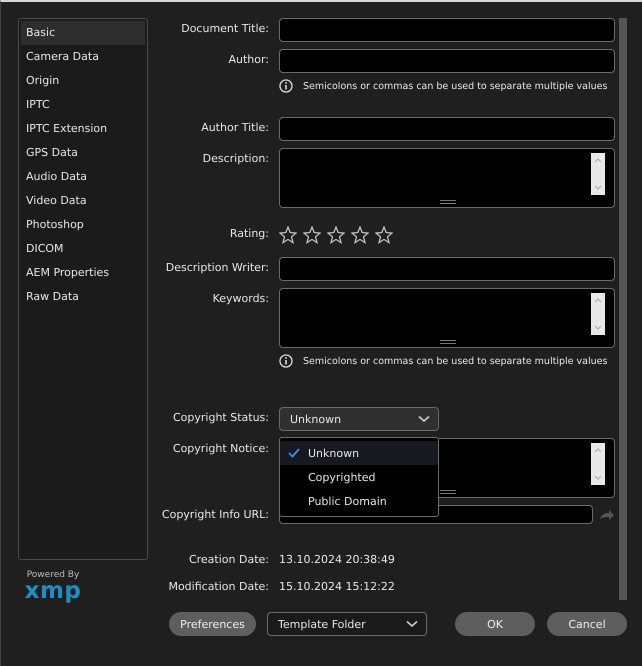  Describe the element at coordinates (347, 624) in the screenshot. I see `template-folder-dropdown: Template Folder` at that location.